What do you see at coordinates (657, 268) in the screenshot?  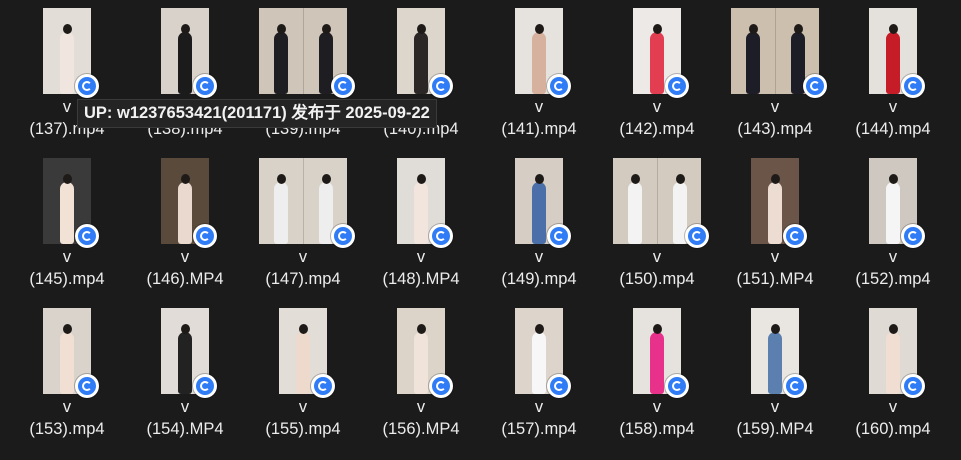 I see `file-name: v (150).mp4` at bounding box center [657, 268].